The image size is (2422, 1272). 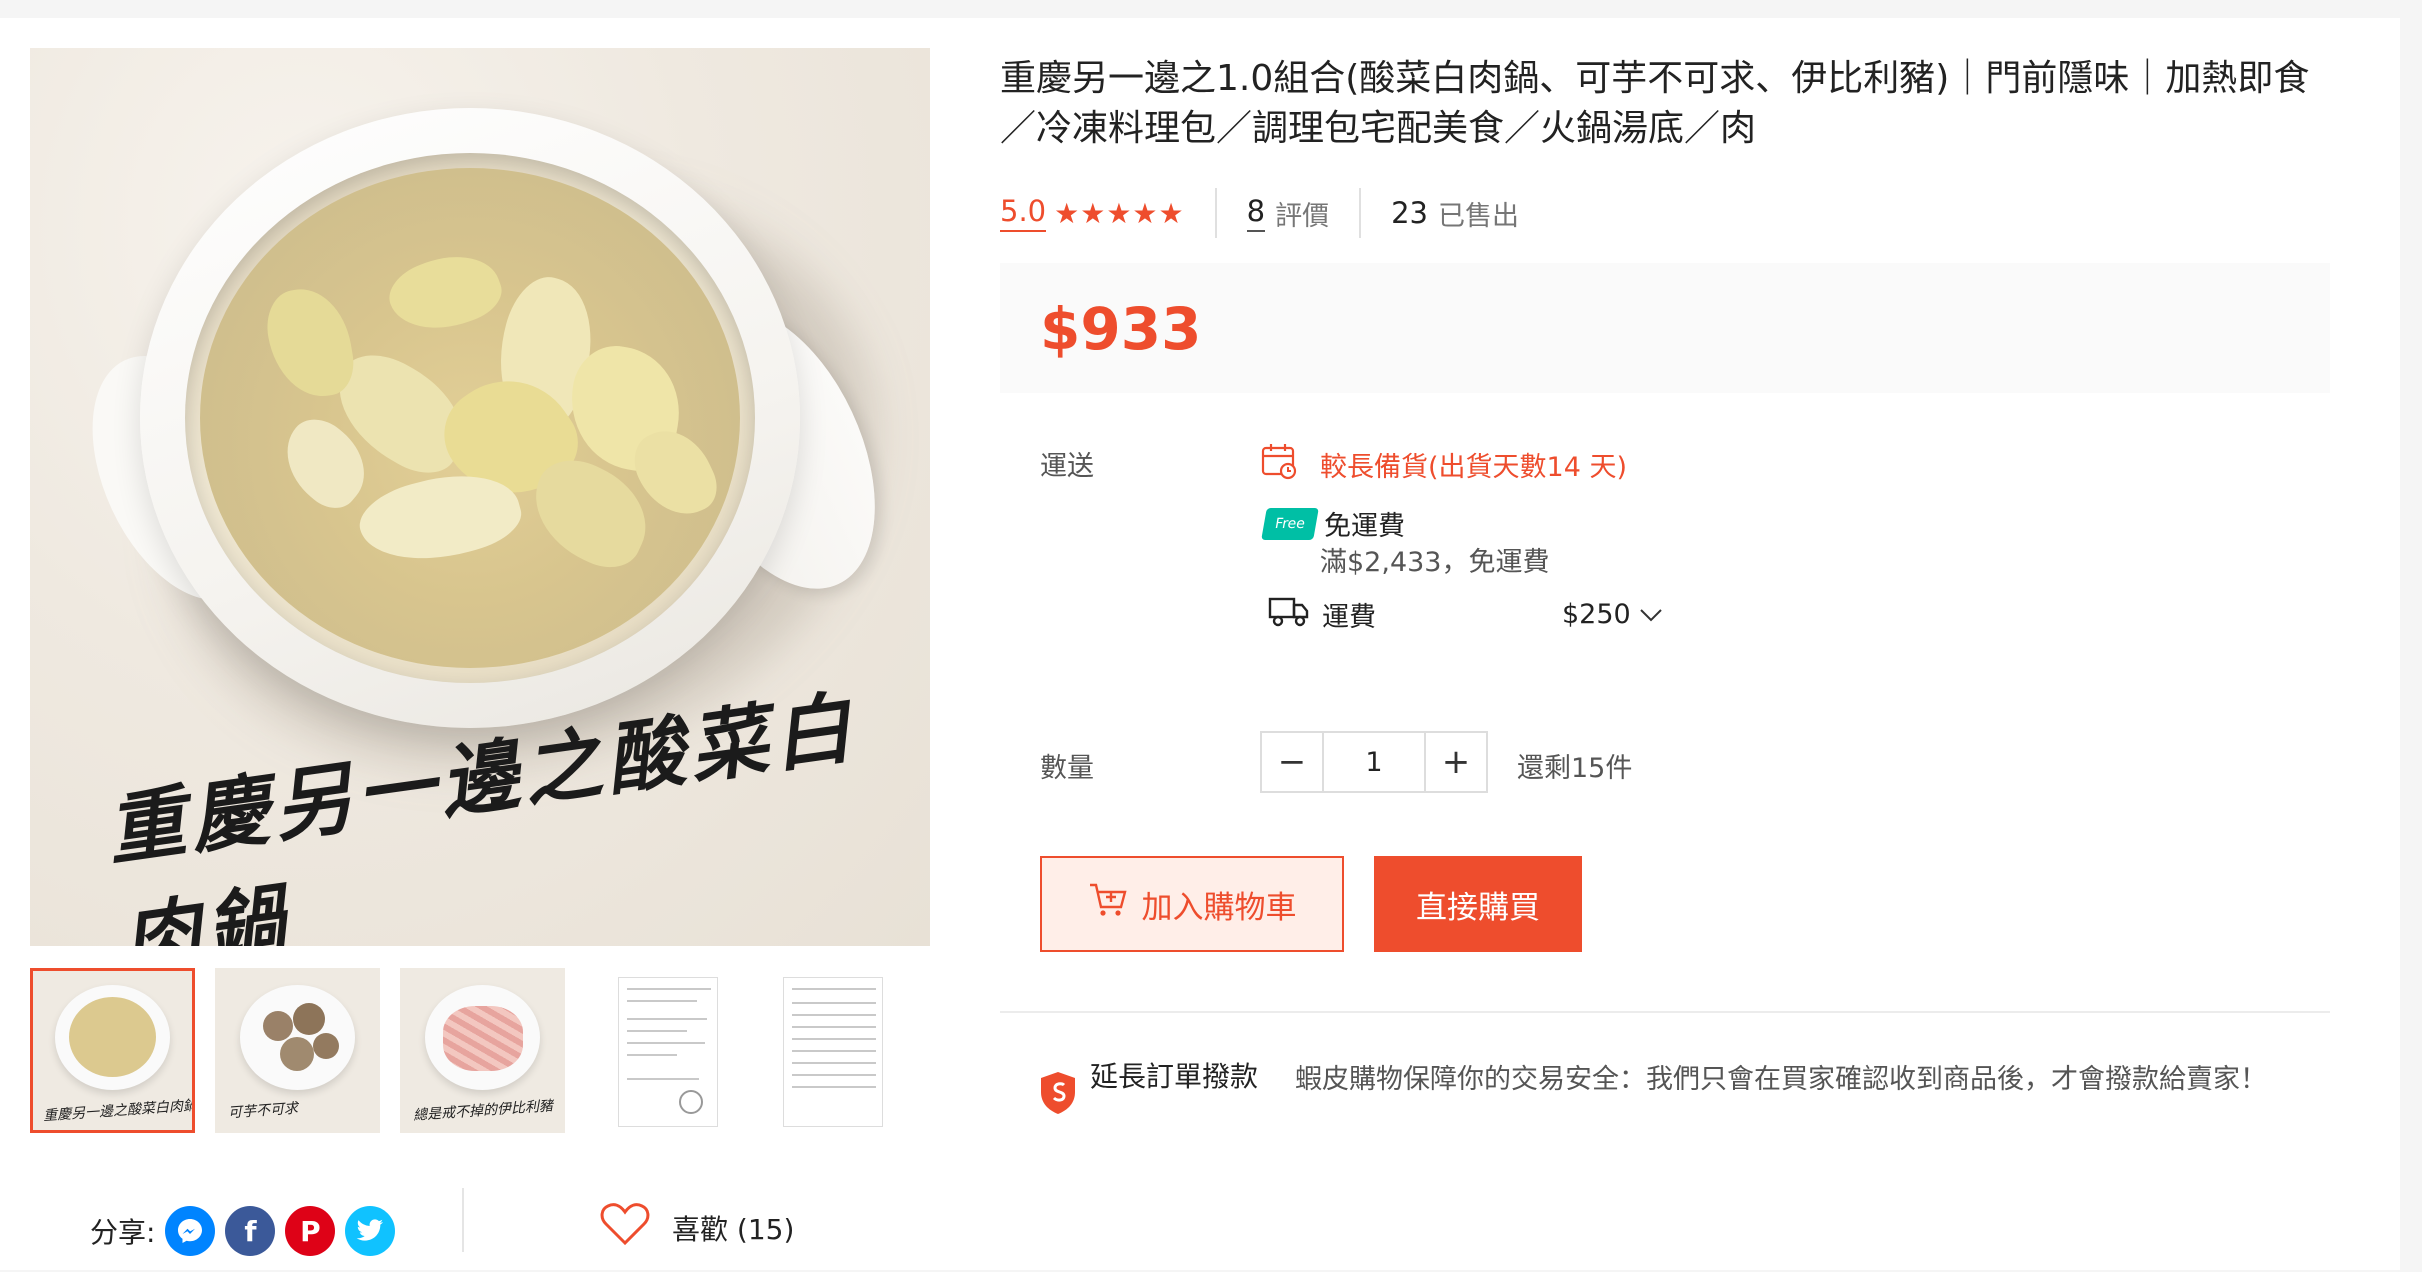 What do you see at coordinates (1121, 329) in the screenshot?
I see `price: $933` at bounding box center [1121, 329].